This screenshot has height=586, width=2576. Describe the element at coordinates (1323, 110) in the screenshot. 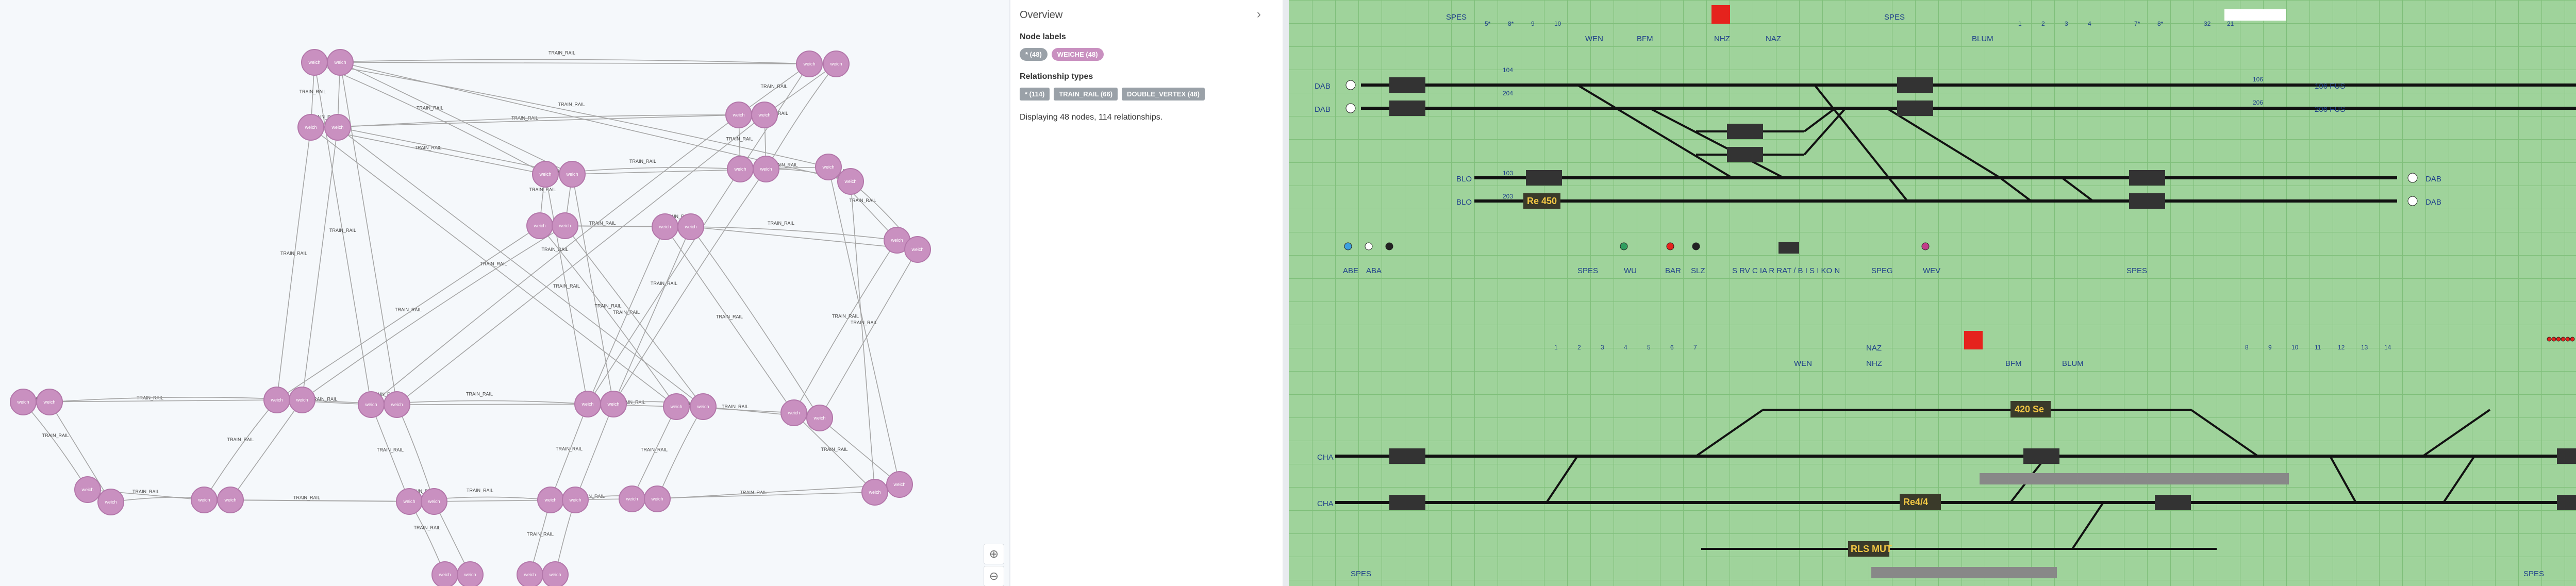

I see `station-label: DAB` at that location.